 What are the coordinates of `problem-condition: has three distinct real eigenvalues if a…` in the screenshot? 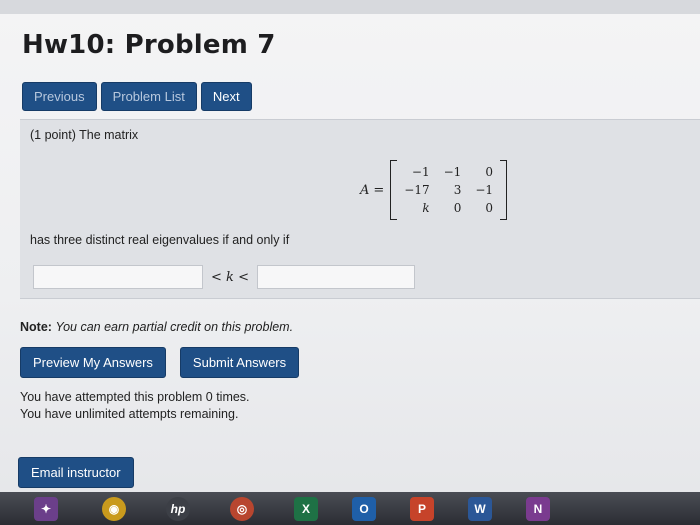 It's located at (160, 240).